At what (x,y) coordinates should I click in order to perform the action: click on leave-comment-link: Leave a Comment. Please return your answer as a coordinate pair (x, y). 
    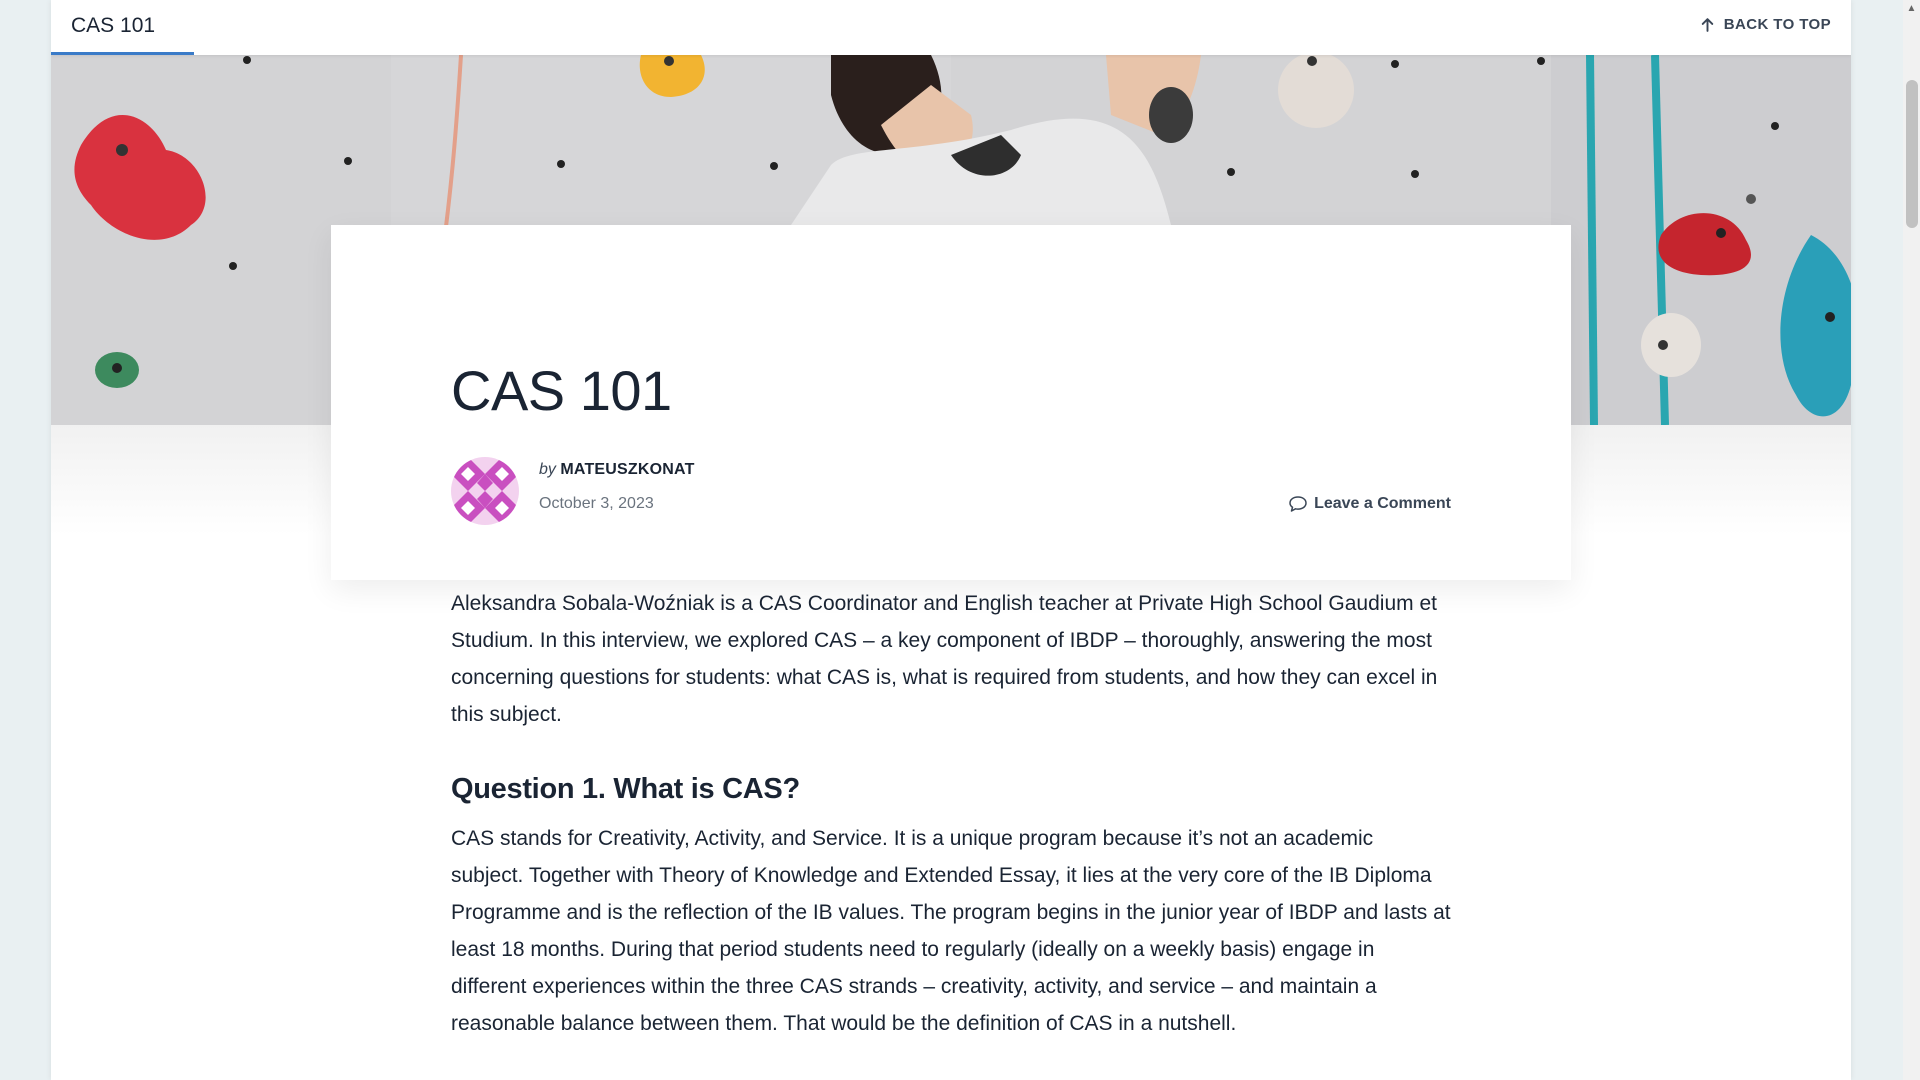
    Looking at the image, I should click on (1369, 504).